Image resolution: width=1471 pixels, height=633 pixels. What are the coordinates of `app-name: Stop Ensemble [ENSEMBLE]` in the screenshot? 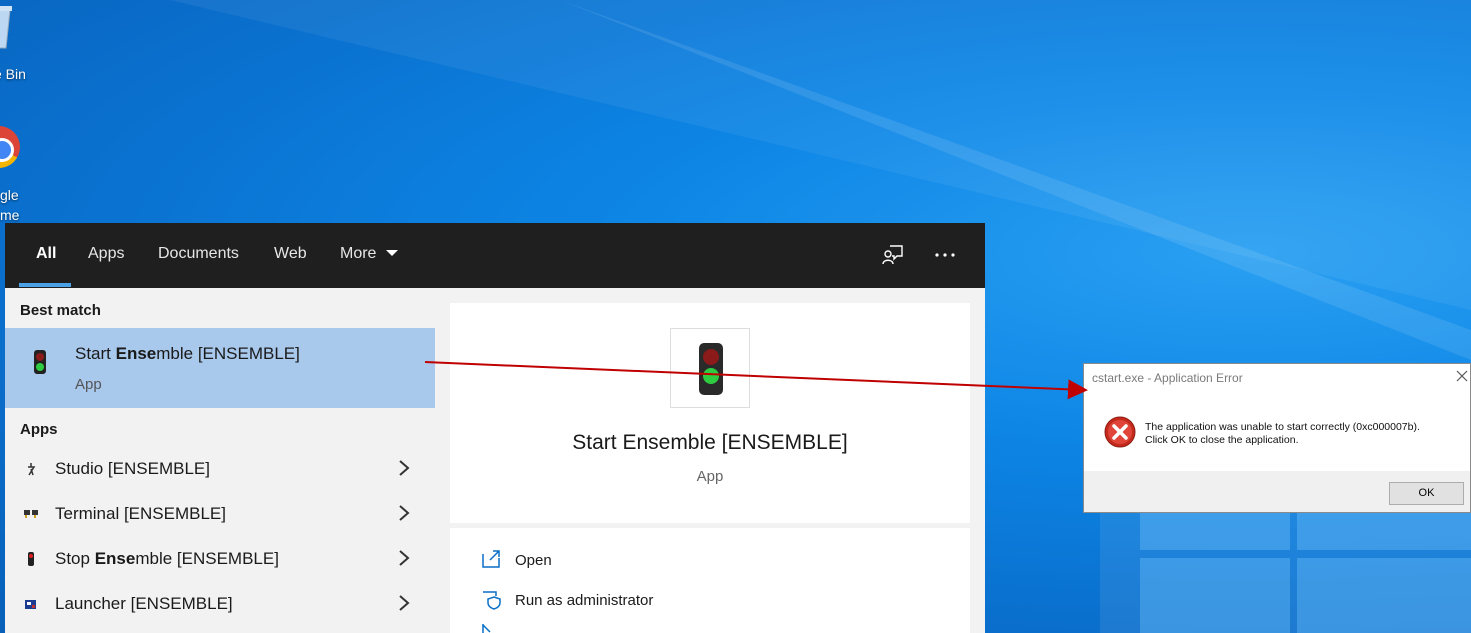 It's located at (167, 558).